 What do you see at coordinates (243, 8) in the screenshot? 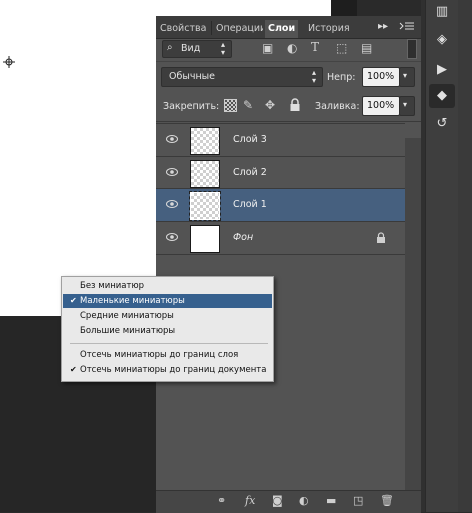
I see `canvas-top-strip` at bounding box center [243, 8].